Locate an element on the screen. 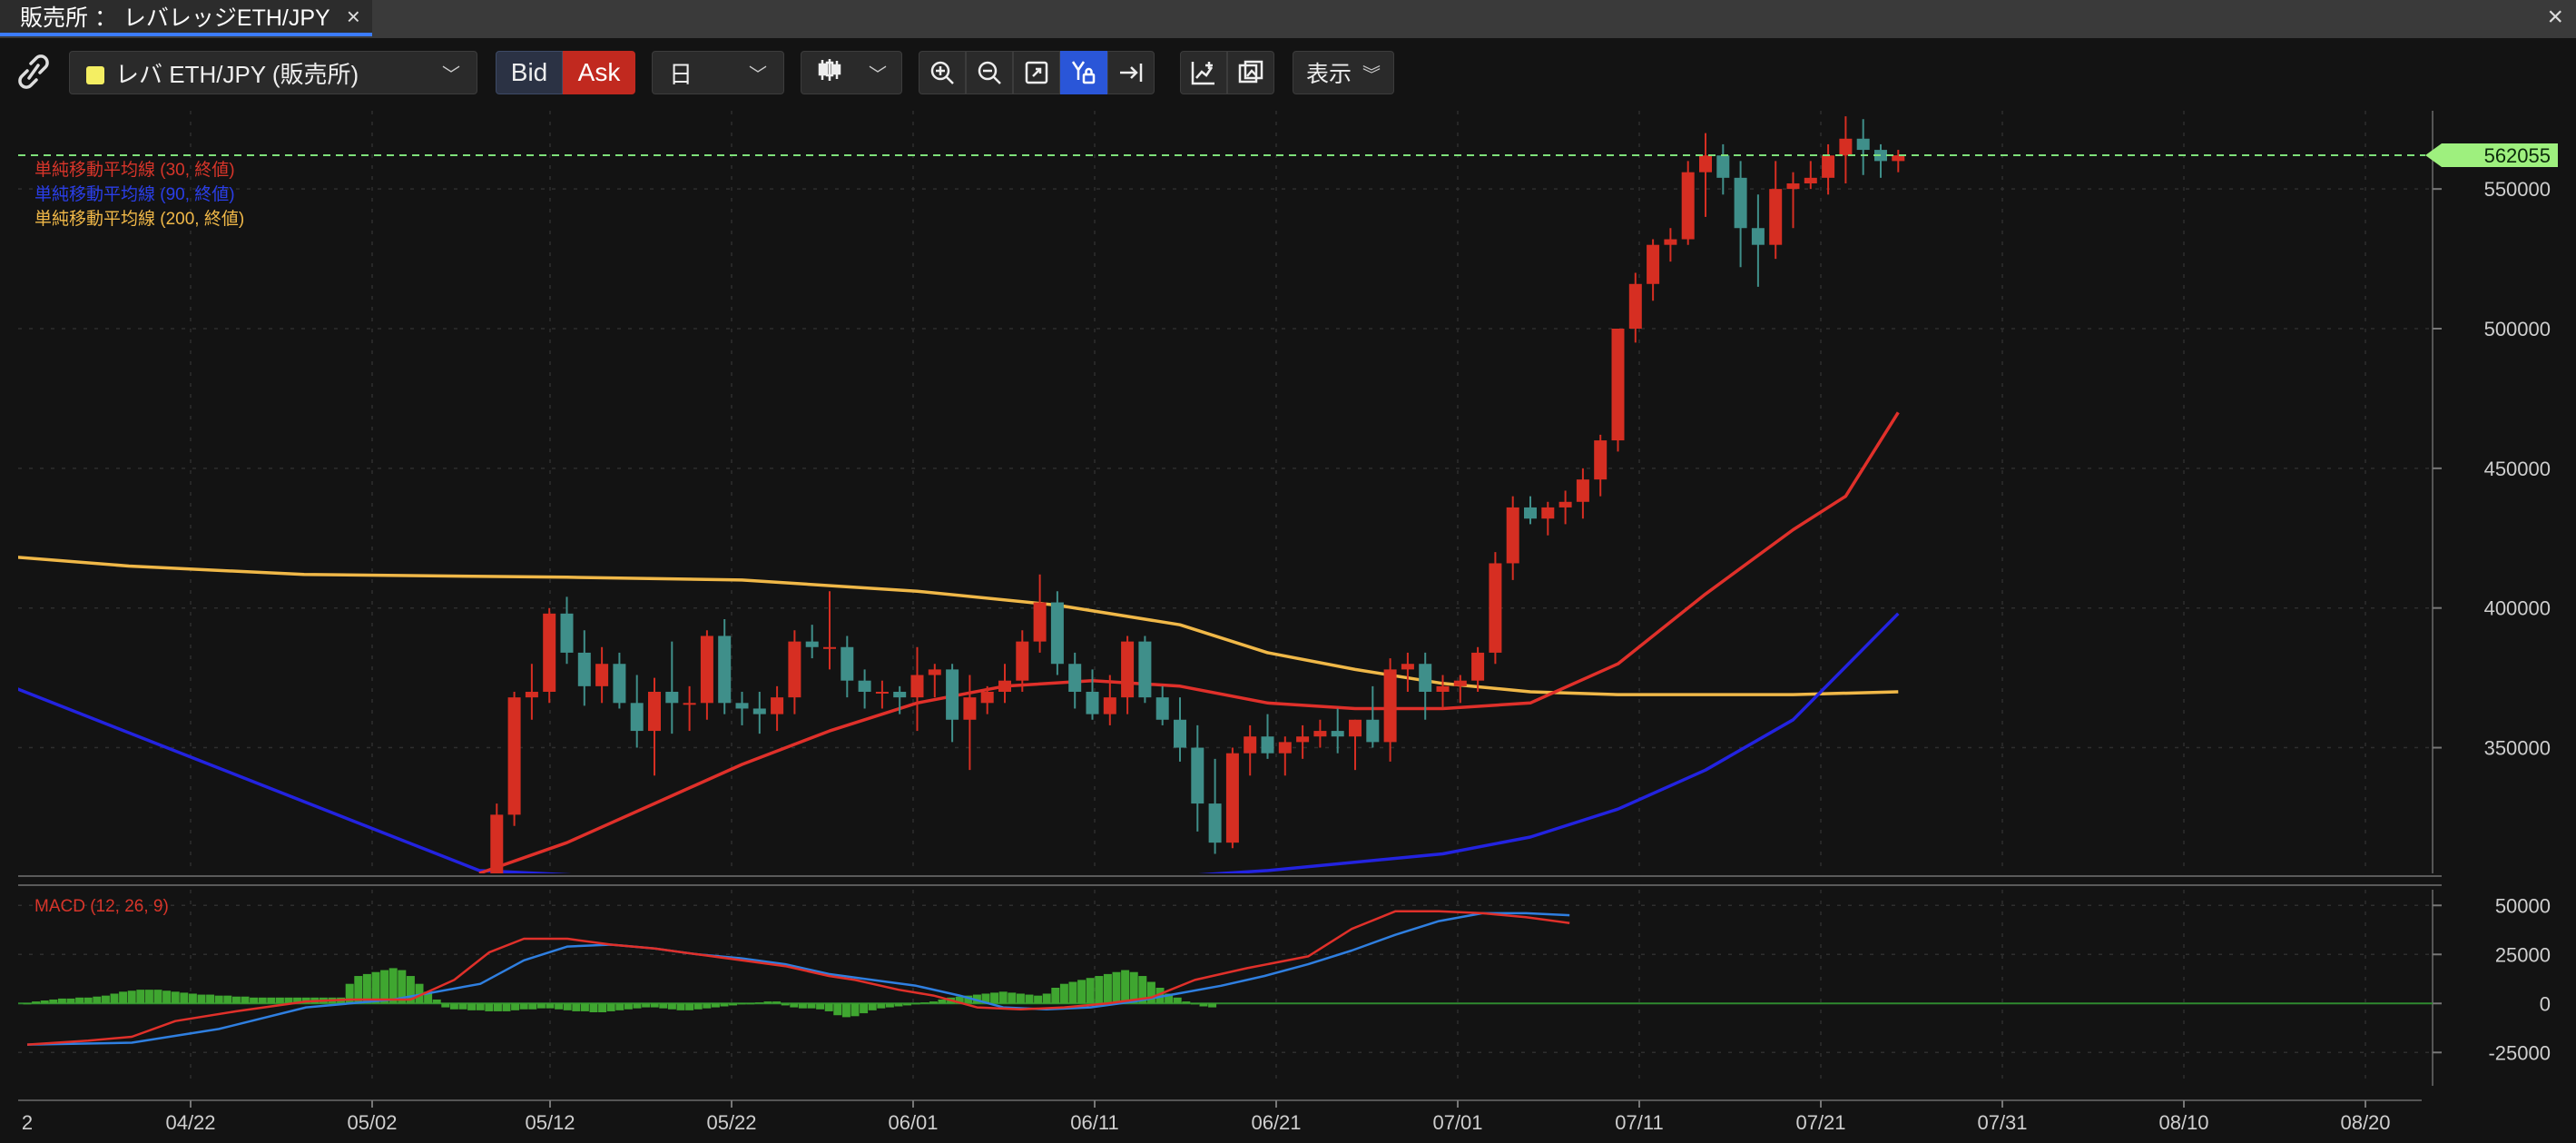  window-close-icon: × is located at coordinates (2555, 18).